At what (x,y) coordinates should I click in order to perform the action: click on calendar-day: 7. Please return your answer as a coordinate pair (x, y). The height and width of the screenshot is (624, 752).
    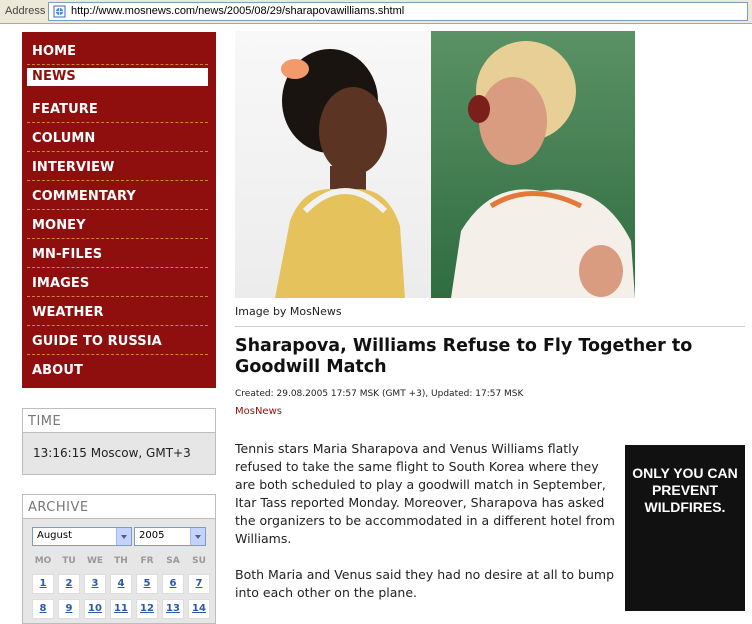
    Looking at the image, I should click on (199, 584).